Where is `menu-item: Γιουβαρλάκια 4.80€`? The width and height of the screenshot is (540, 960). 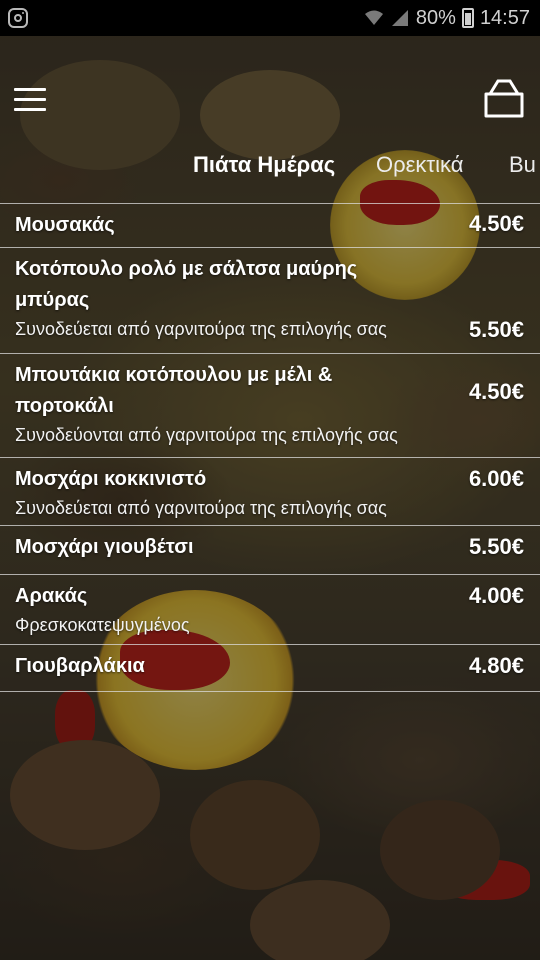 menu-item: Γιουβαρλάκια 4.80€ is located at coordinates (270, 668).